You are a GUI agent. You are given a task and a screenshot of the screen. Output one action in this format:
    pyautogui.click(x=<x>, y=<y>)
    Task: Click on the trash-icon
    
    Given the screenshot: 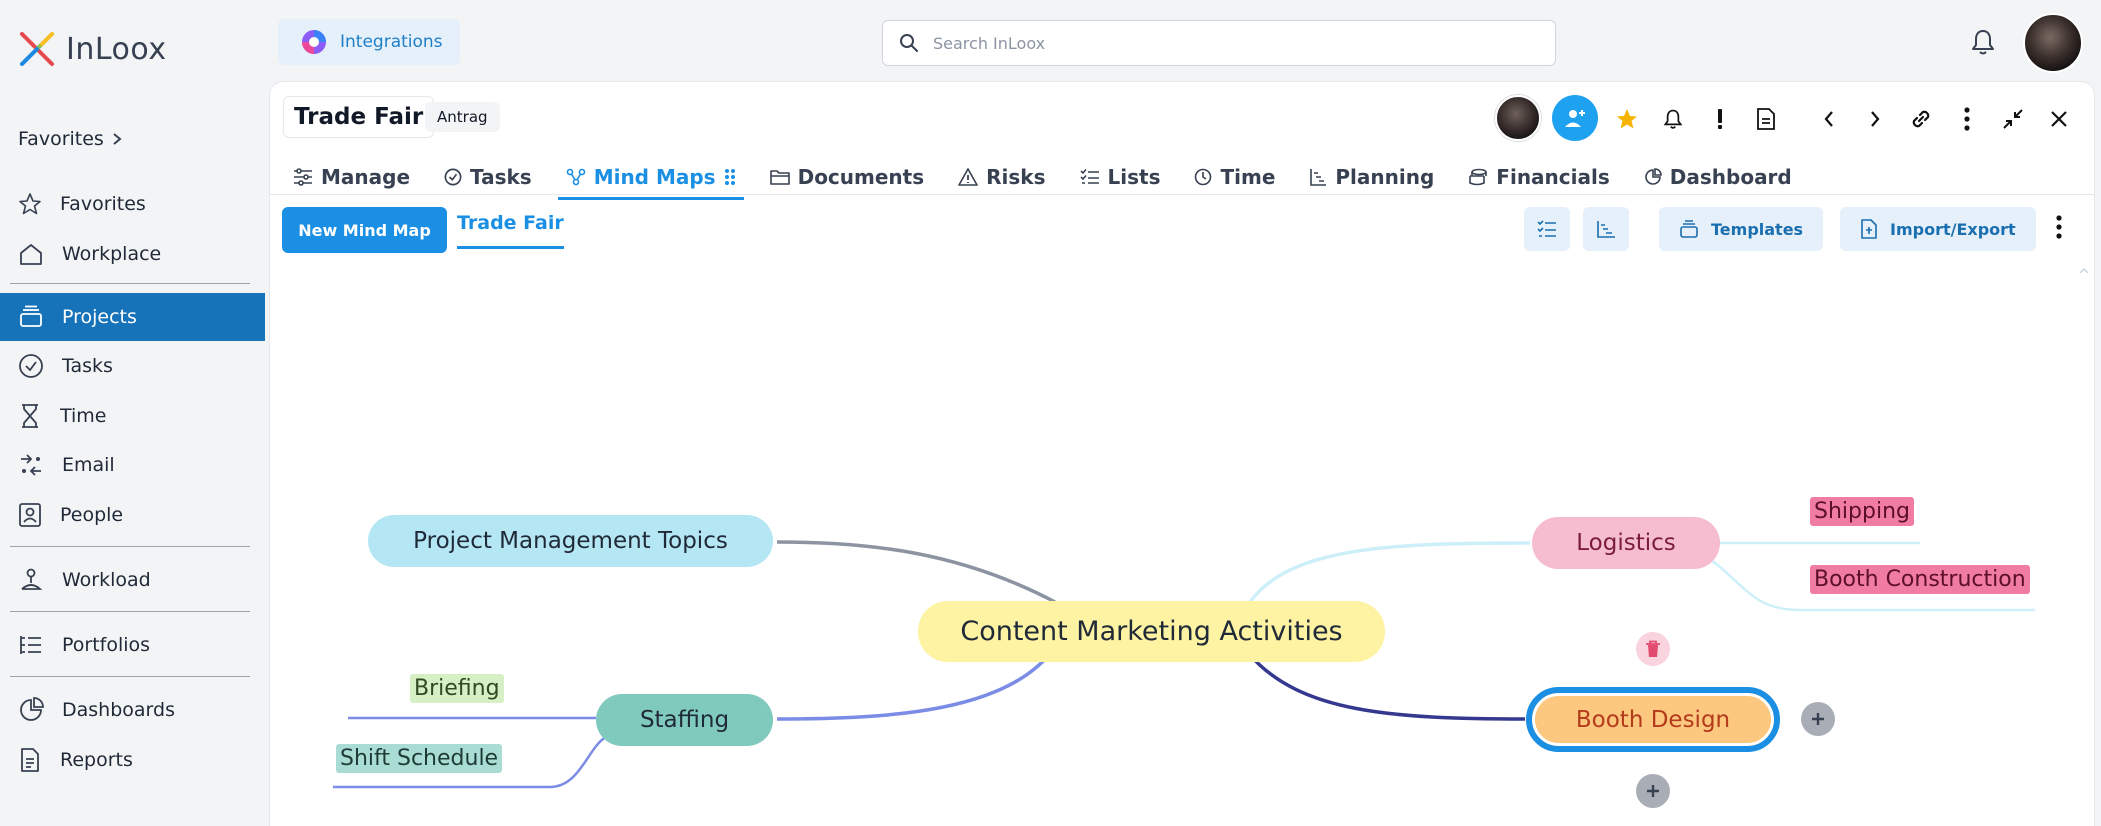 What is the action you would take?
    pyautogui.click(x=1653, y=648)
    